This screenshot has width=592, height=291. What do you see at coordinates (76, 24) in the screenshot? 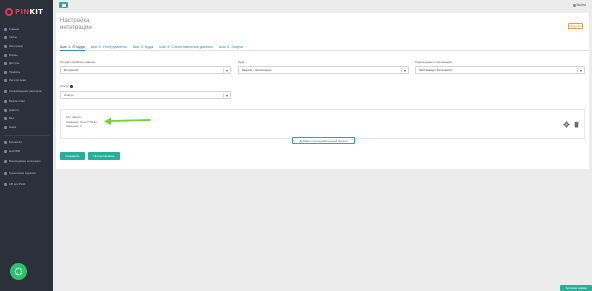
I see `page-title: Настройка интеграции` at bounding box center [76, 24].